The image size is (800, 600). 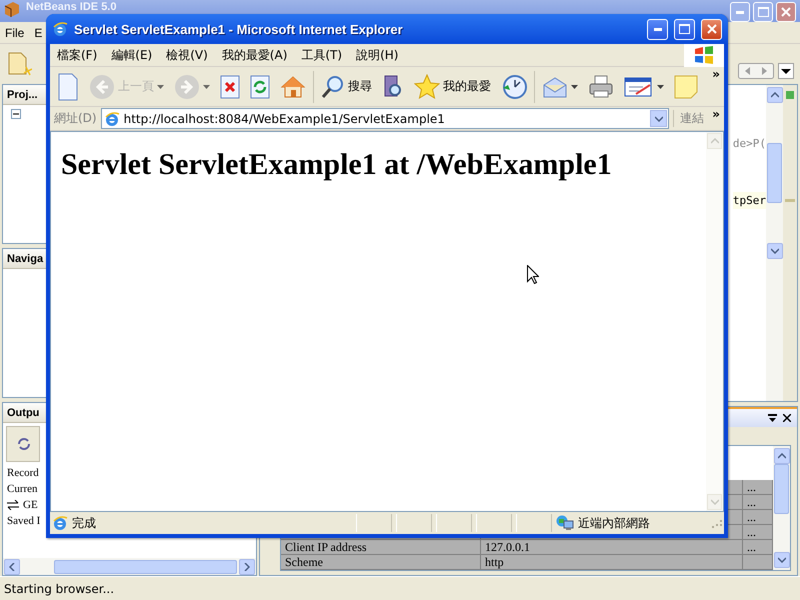 What do you see at coordinates (533, 274) in the screenshot?
I see `mouse-cursor-icon` at bounding box center [533, 274].